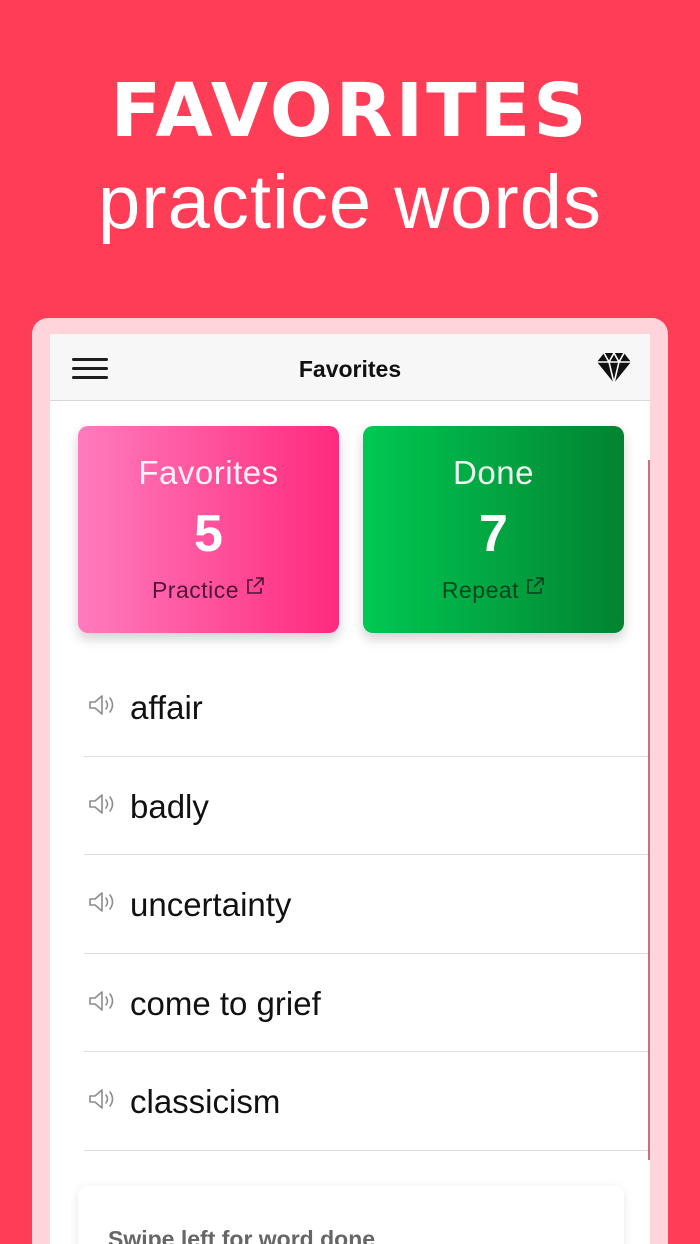 The height and width of the screenshot is (1244, 700). I want to click on navigation-bar: Favorites, so click(350, 367).